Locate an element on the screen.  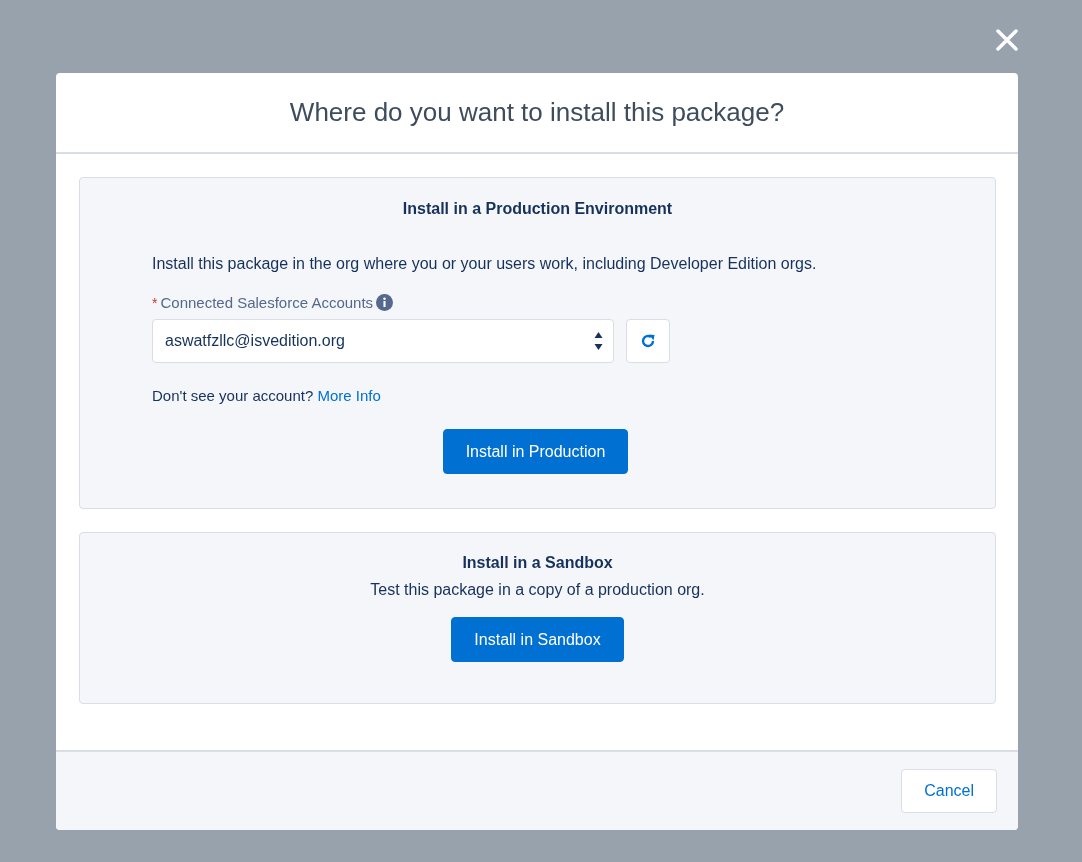
dialog-title: Where do you want to install this package? is located at coordinates (537, 112).